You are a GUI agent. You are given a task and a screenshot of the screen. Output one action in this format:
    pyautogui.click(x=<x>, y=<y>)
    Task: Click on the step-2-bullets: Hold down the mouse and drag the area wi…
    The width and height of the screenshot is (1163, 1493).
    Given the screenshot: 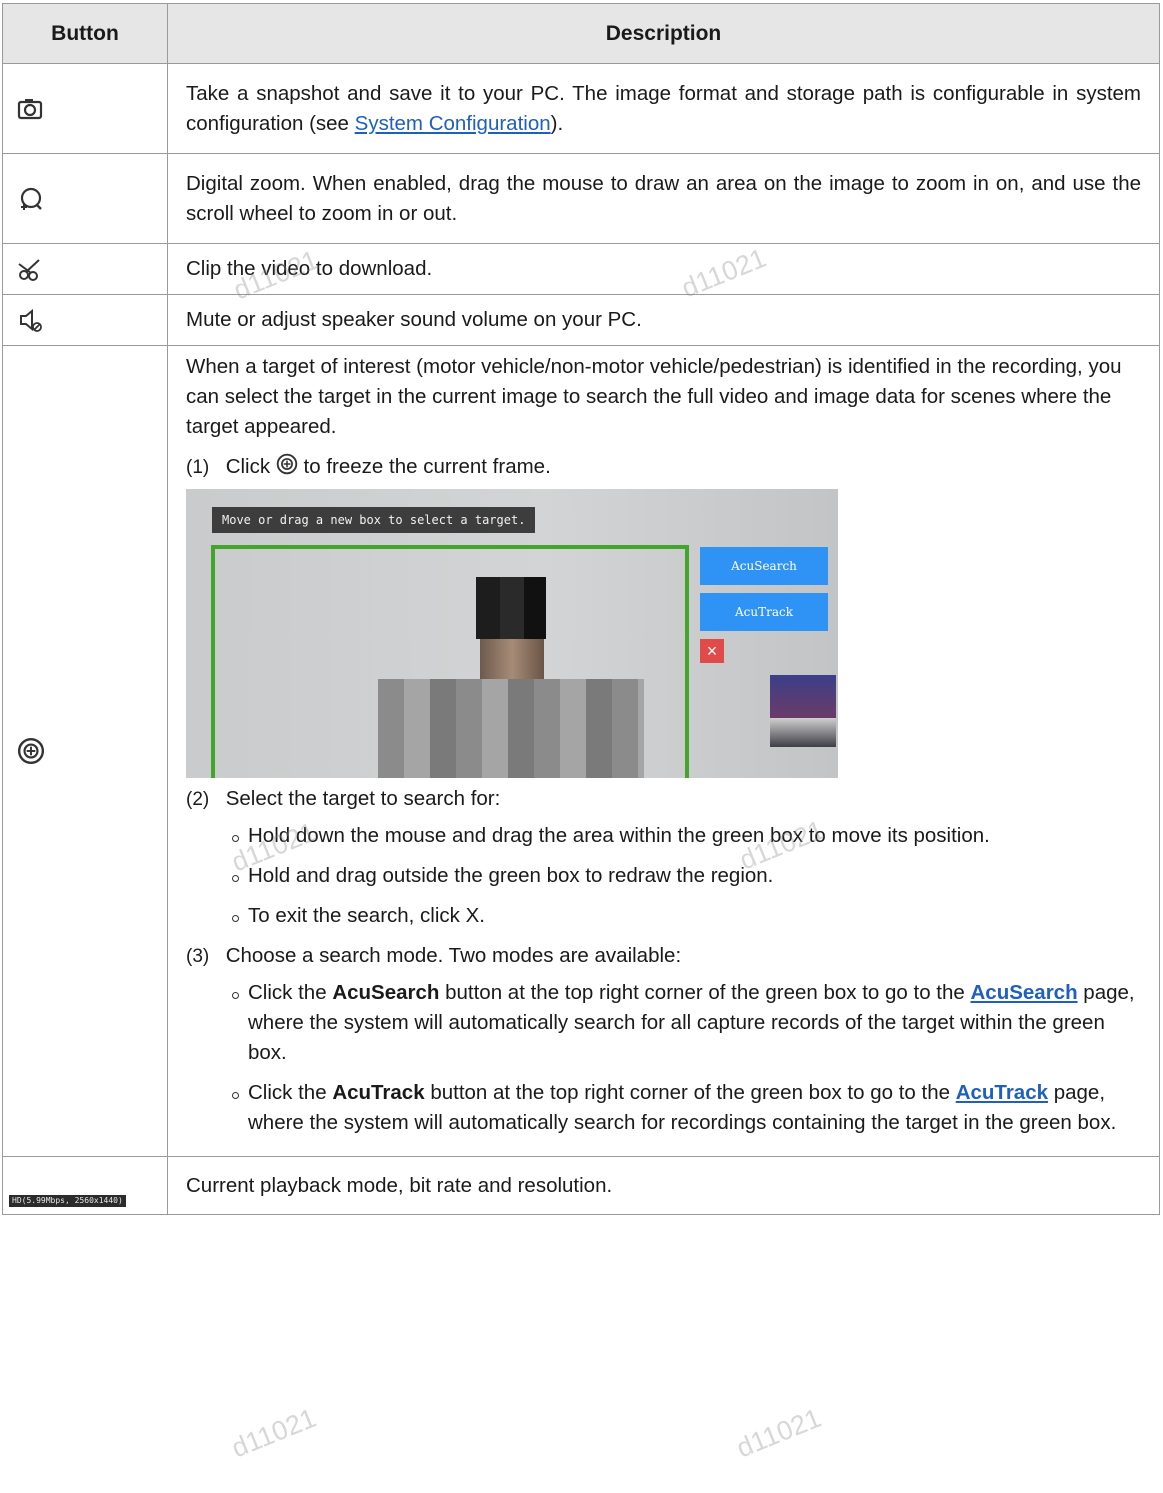 What is the action you would take?
    pyautogui.click(x=663, y=876)
    